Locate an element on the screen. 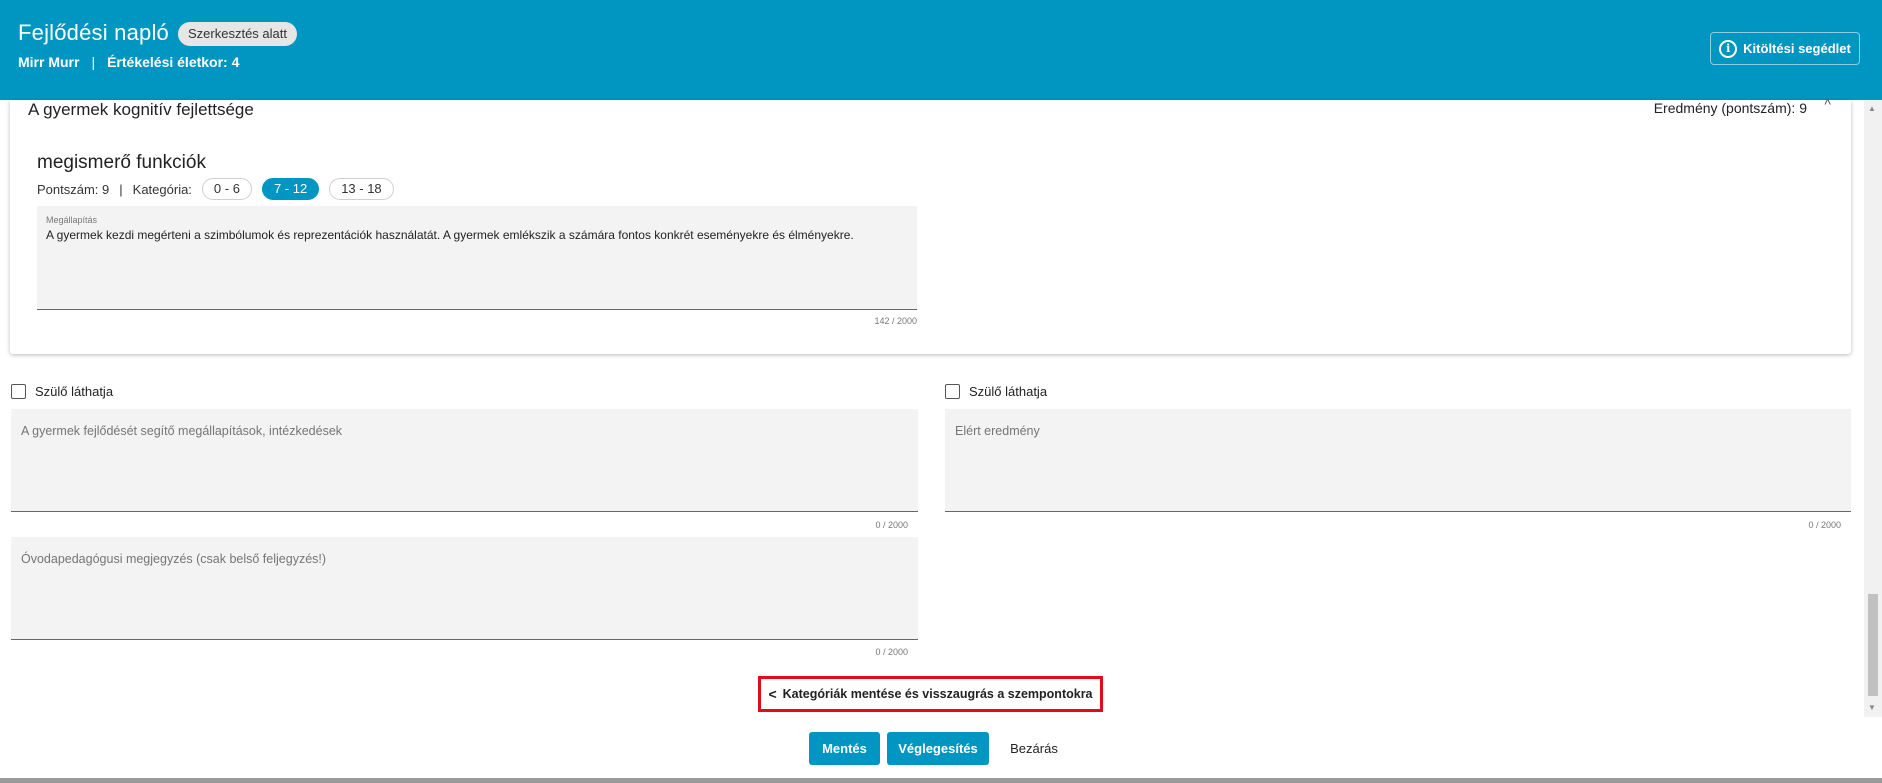 The height and width of the screenshot is (783, 1882). vertical-scrollbar: ▲ ▼ is located at coordinates (1873, 408).